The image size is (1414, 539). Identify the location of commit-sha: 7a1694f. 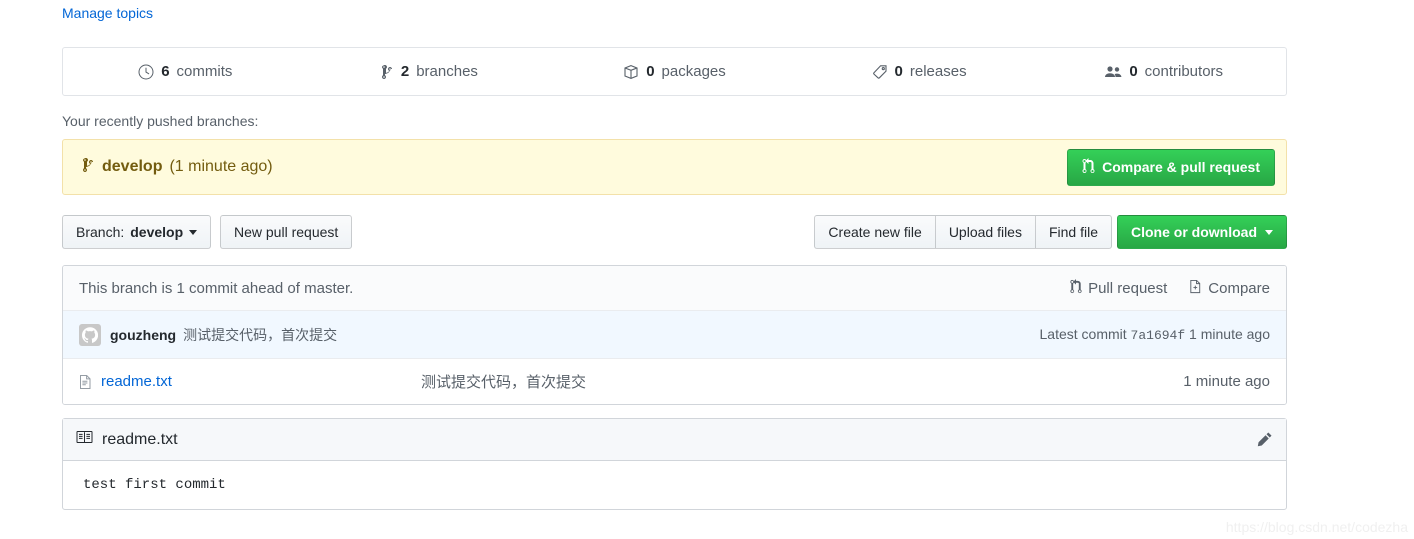
(1158, 335).